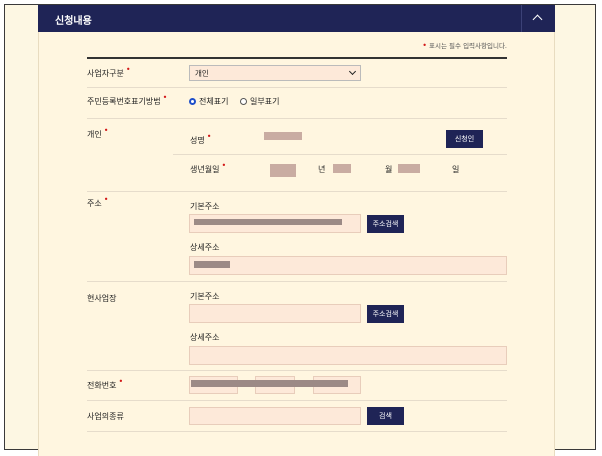 Image resolution: width=602 pixels, height=456 pixels. Describe the element at coordinates (259, 101) in the screenshot. I see `radio-partial-display: 일부표기` at that location.